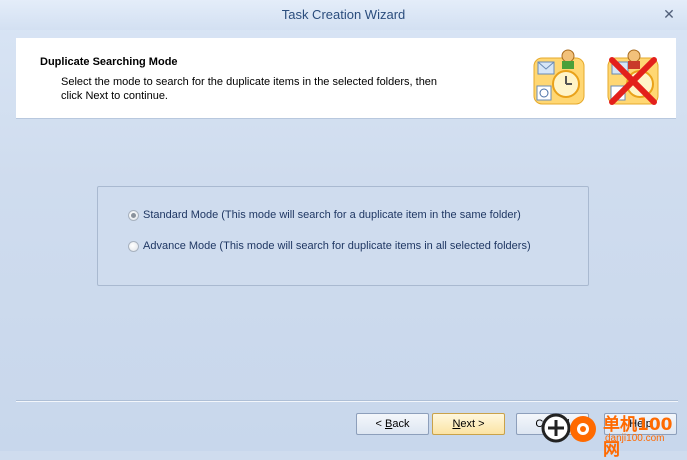 The image size is (687, 460). Describe the element at coordinates (346, 118) in the screenshot. I see `header-divider` at that location.